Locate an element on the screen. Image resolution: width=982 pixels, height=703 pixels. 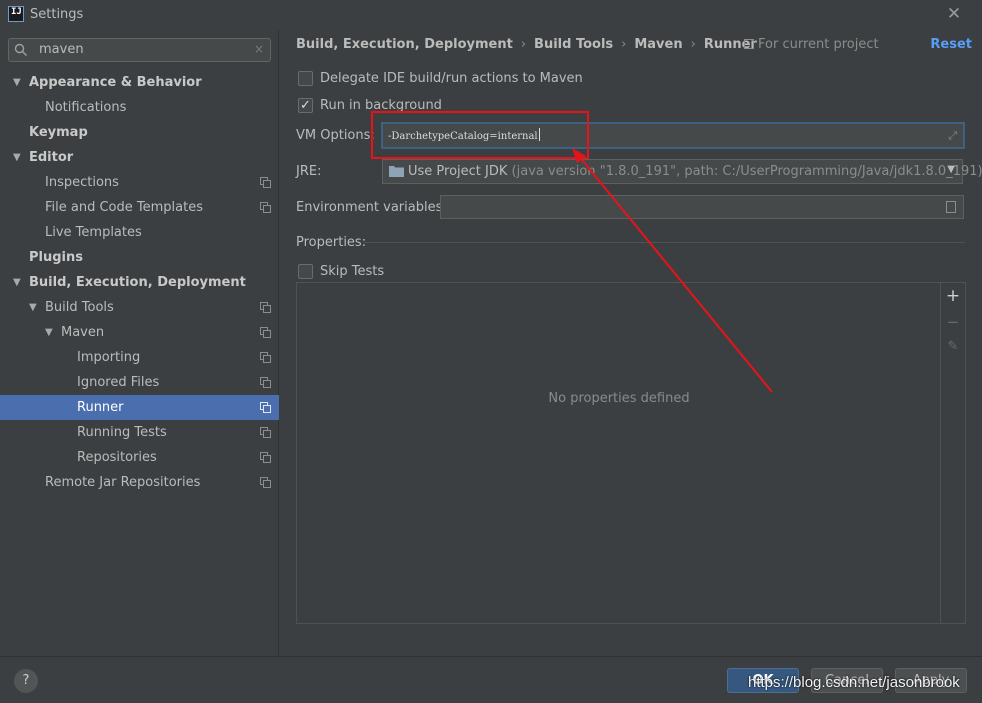
clear-search-icon: × is located at coordinates (259, 49).